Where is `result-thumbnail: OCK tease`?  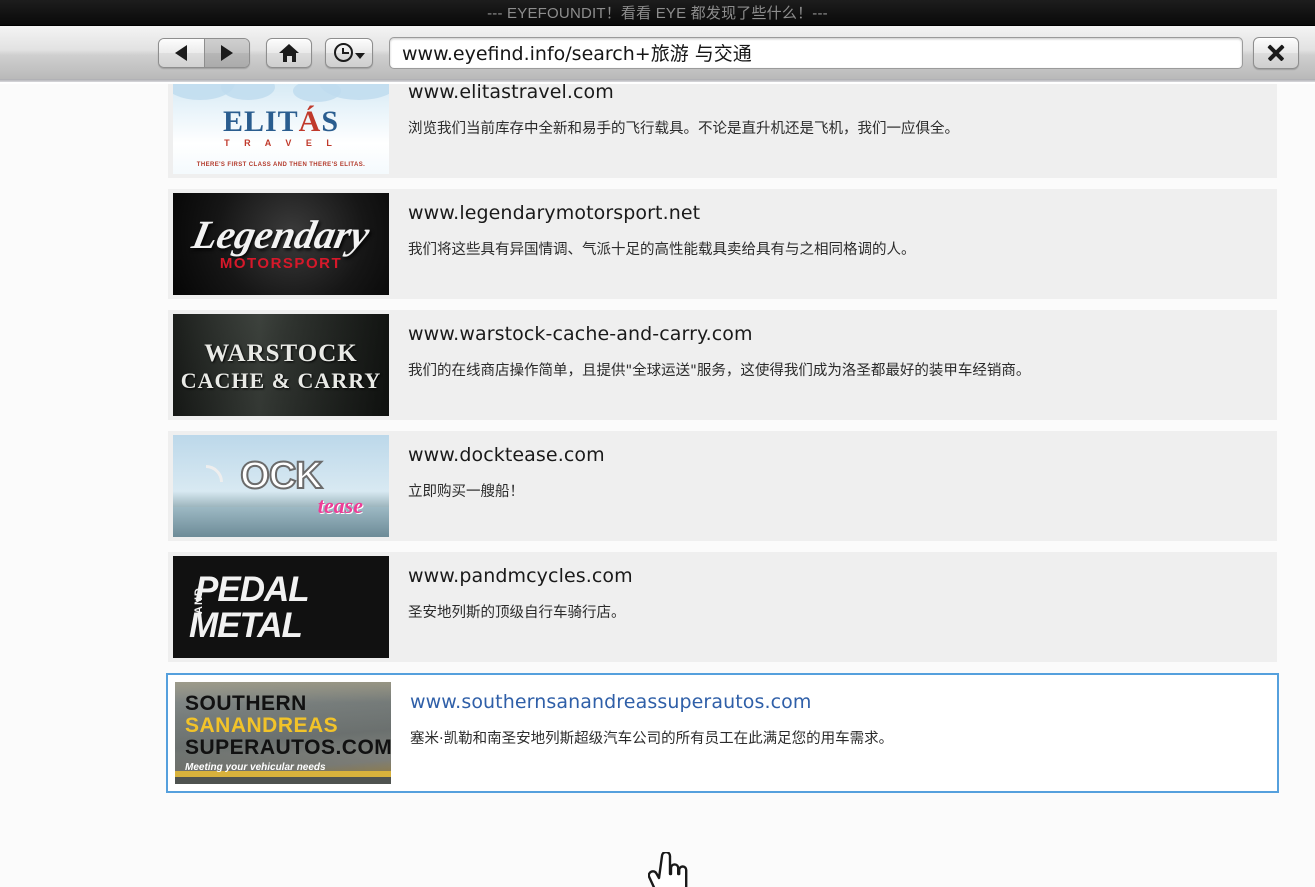 result-thumbnail: OCK tease is located at coordinates (281, 486).